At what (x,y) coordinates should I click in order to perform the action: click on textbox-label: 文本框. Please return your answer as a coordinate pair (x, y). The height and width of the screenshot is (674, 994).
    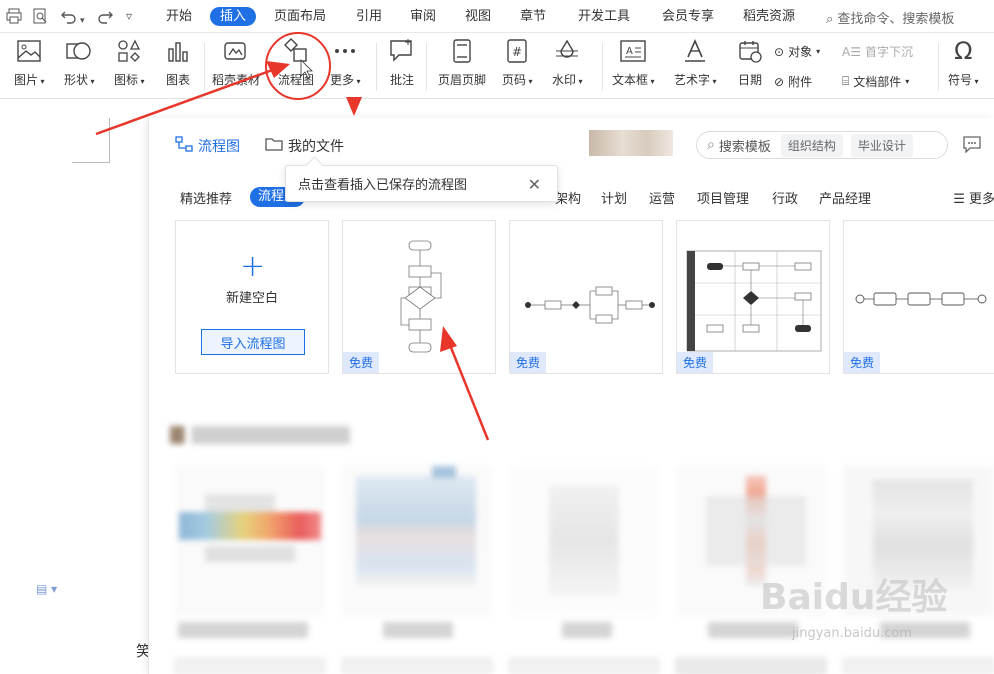
    Looking at the image, I should click on (630, 80).